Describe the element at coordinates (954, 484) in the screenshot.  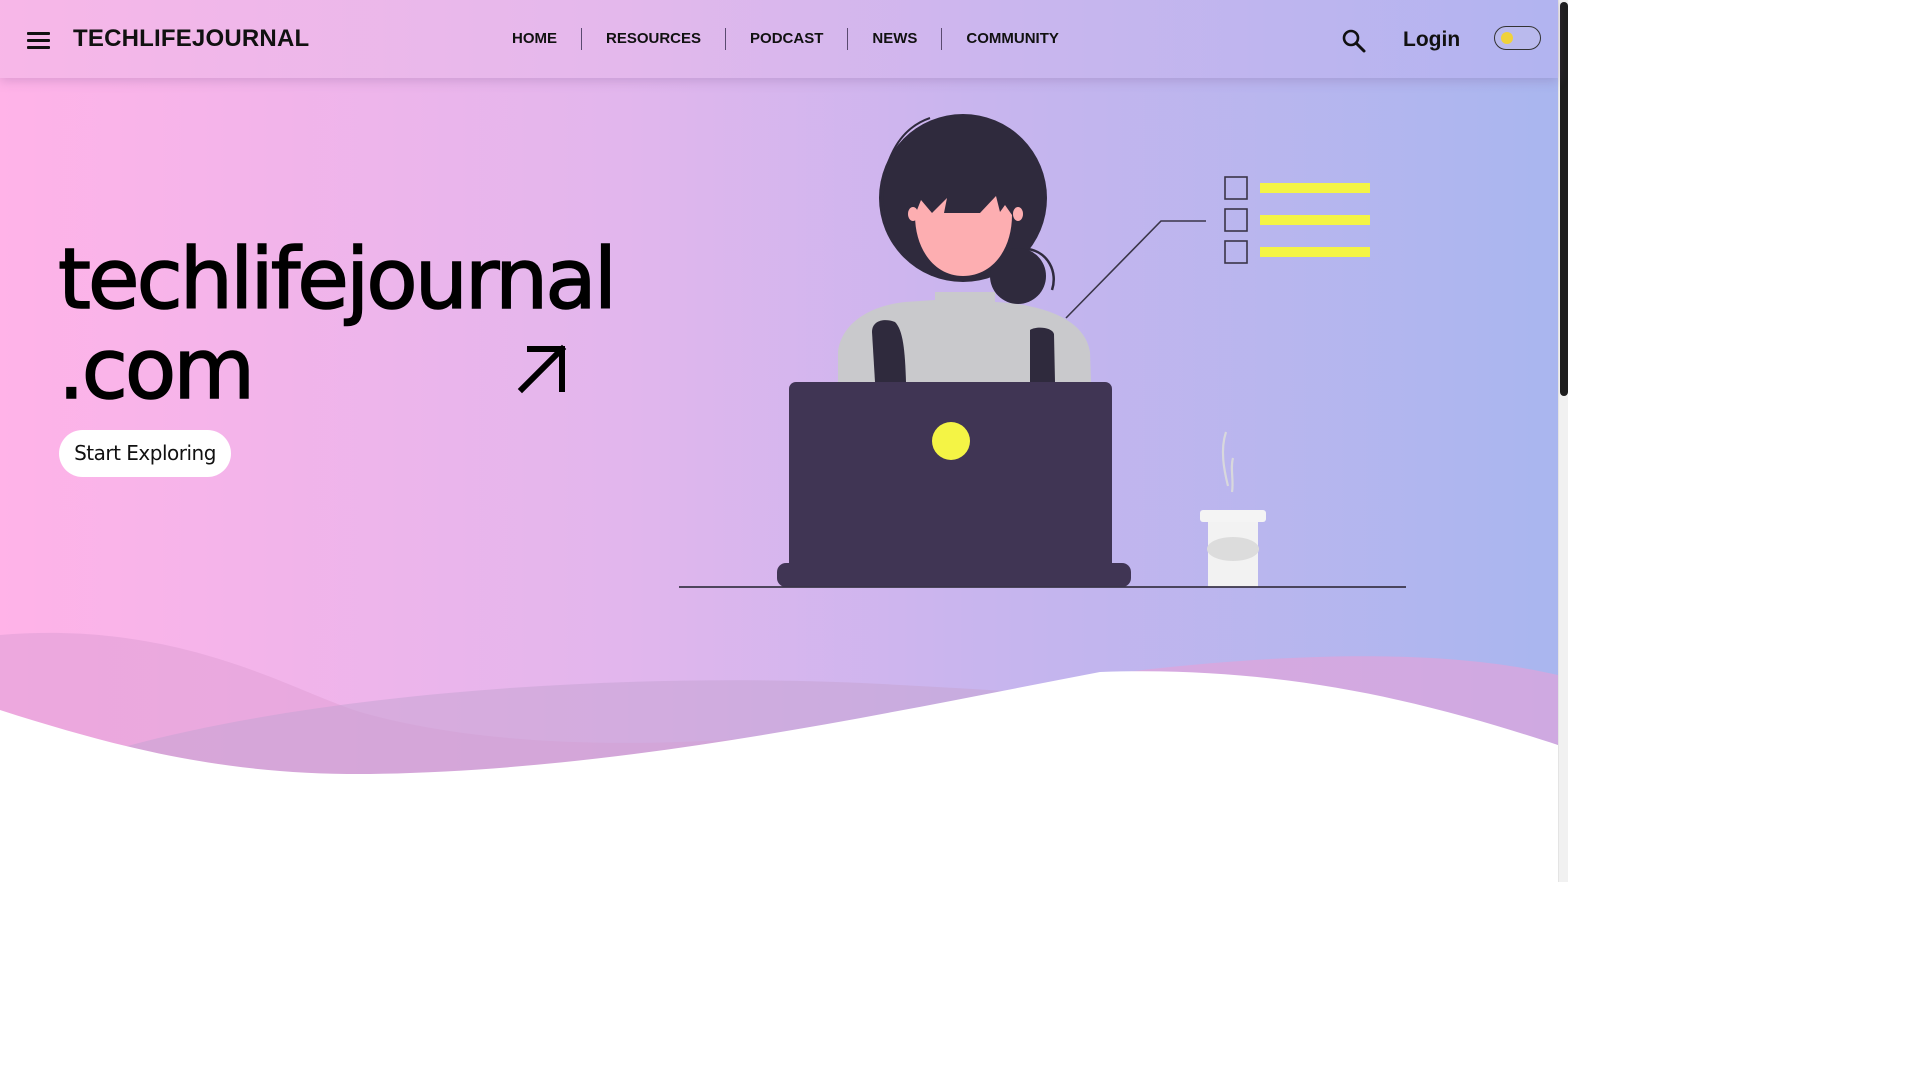
I see `laptop-graphic` at that location.